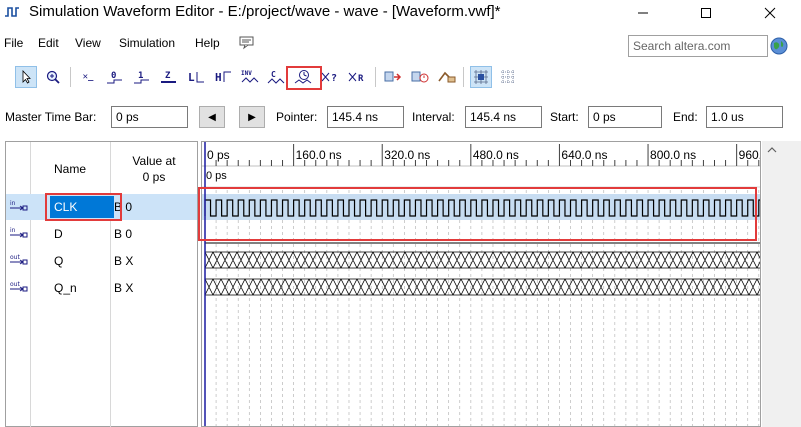 This screenshot has width=801, height=427. What do you see at coordinates (218, 77) in the screenshot?
I see `svg-text: H` at bounding box center [218, 77].